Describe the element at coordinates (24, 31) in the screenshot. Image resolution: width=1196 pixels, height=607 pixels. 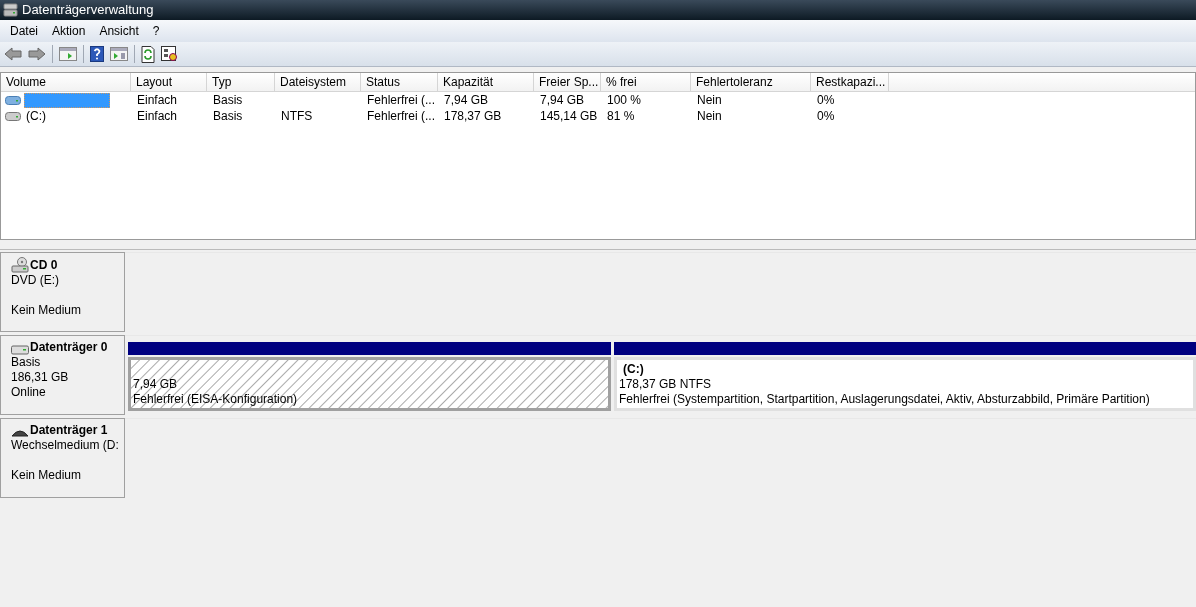
I see `menu-item: Datei` at that location.